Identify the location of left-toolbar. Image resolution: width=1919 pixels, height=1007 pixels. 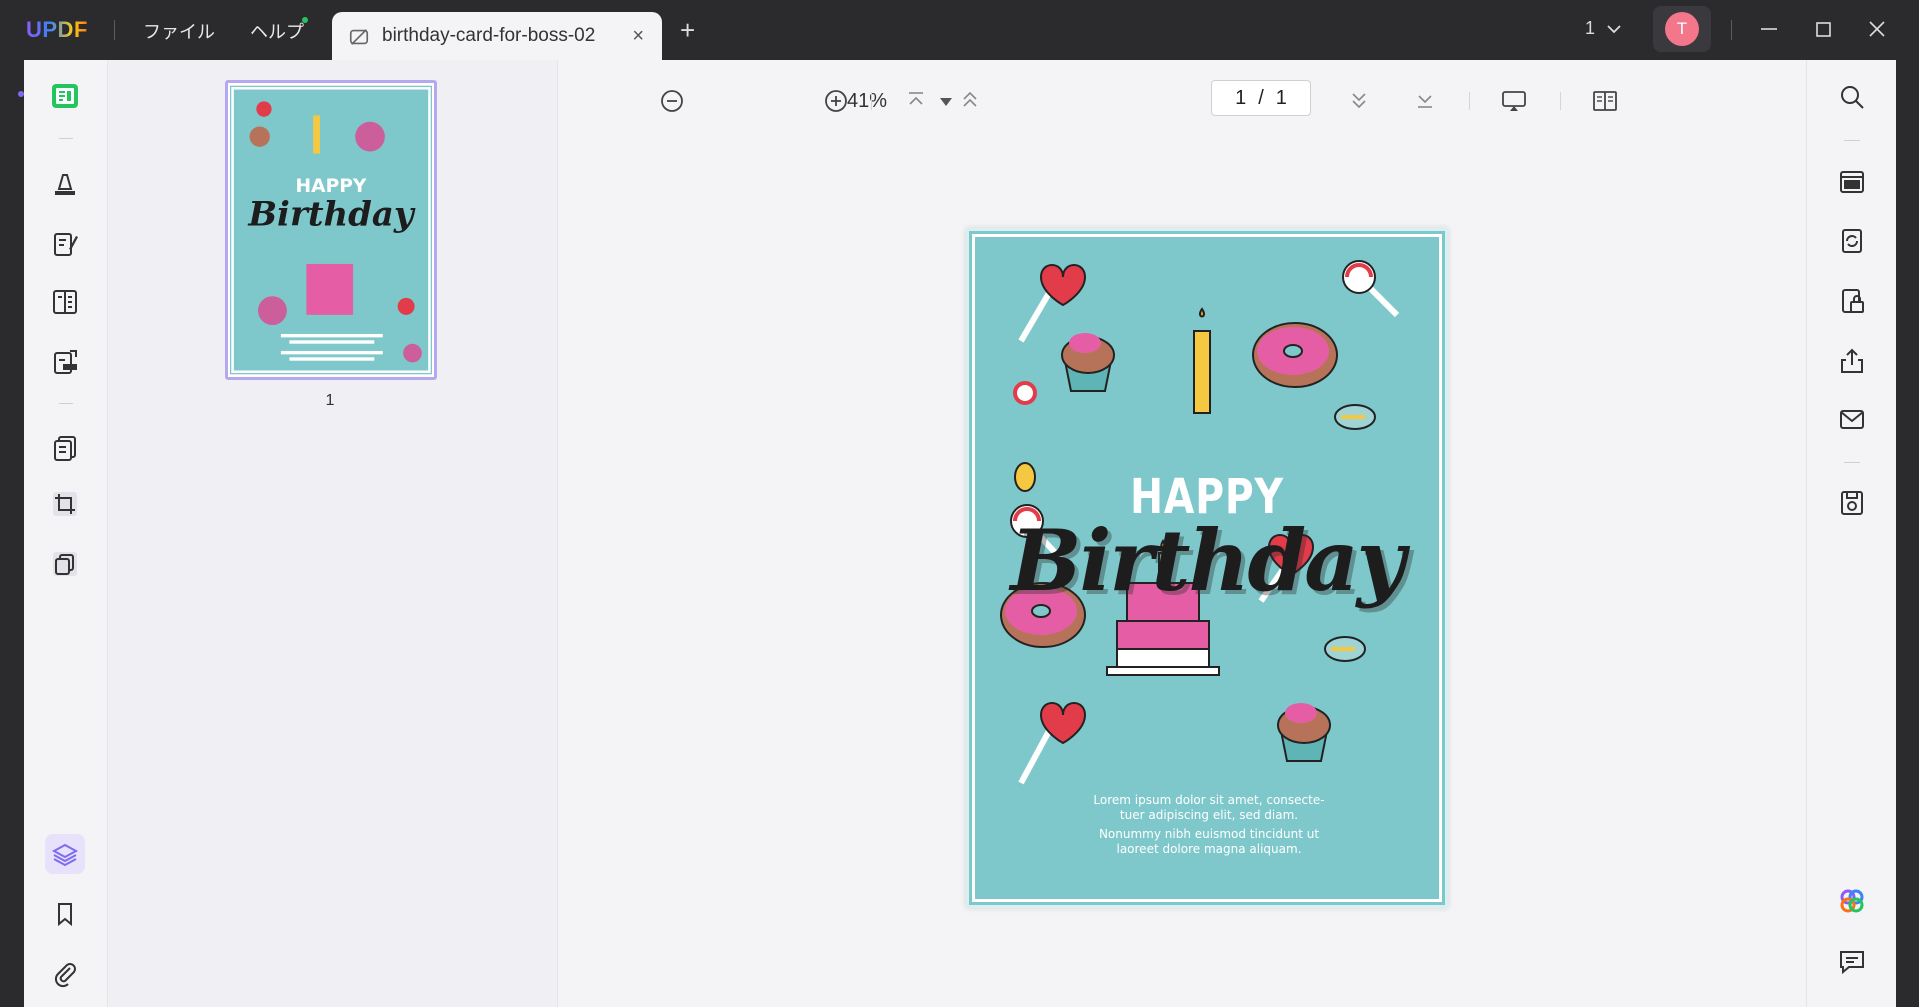
(63, 533).